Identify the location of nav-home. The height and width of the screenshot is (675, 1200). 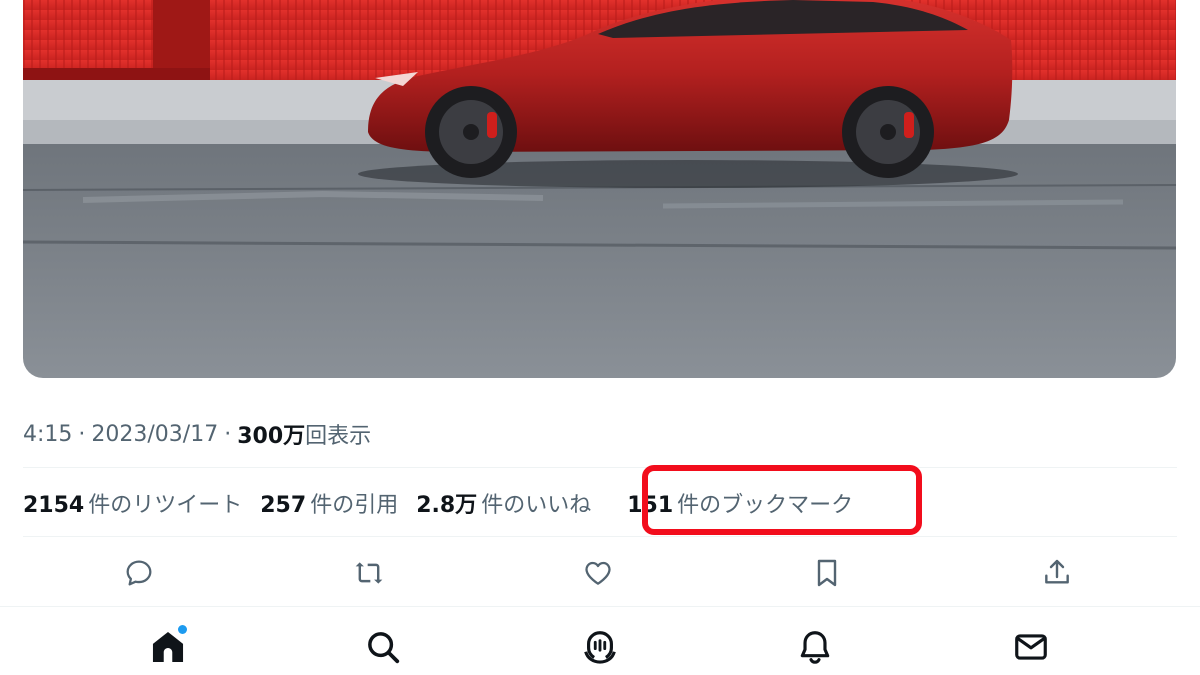
(168, 647).